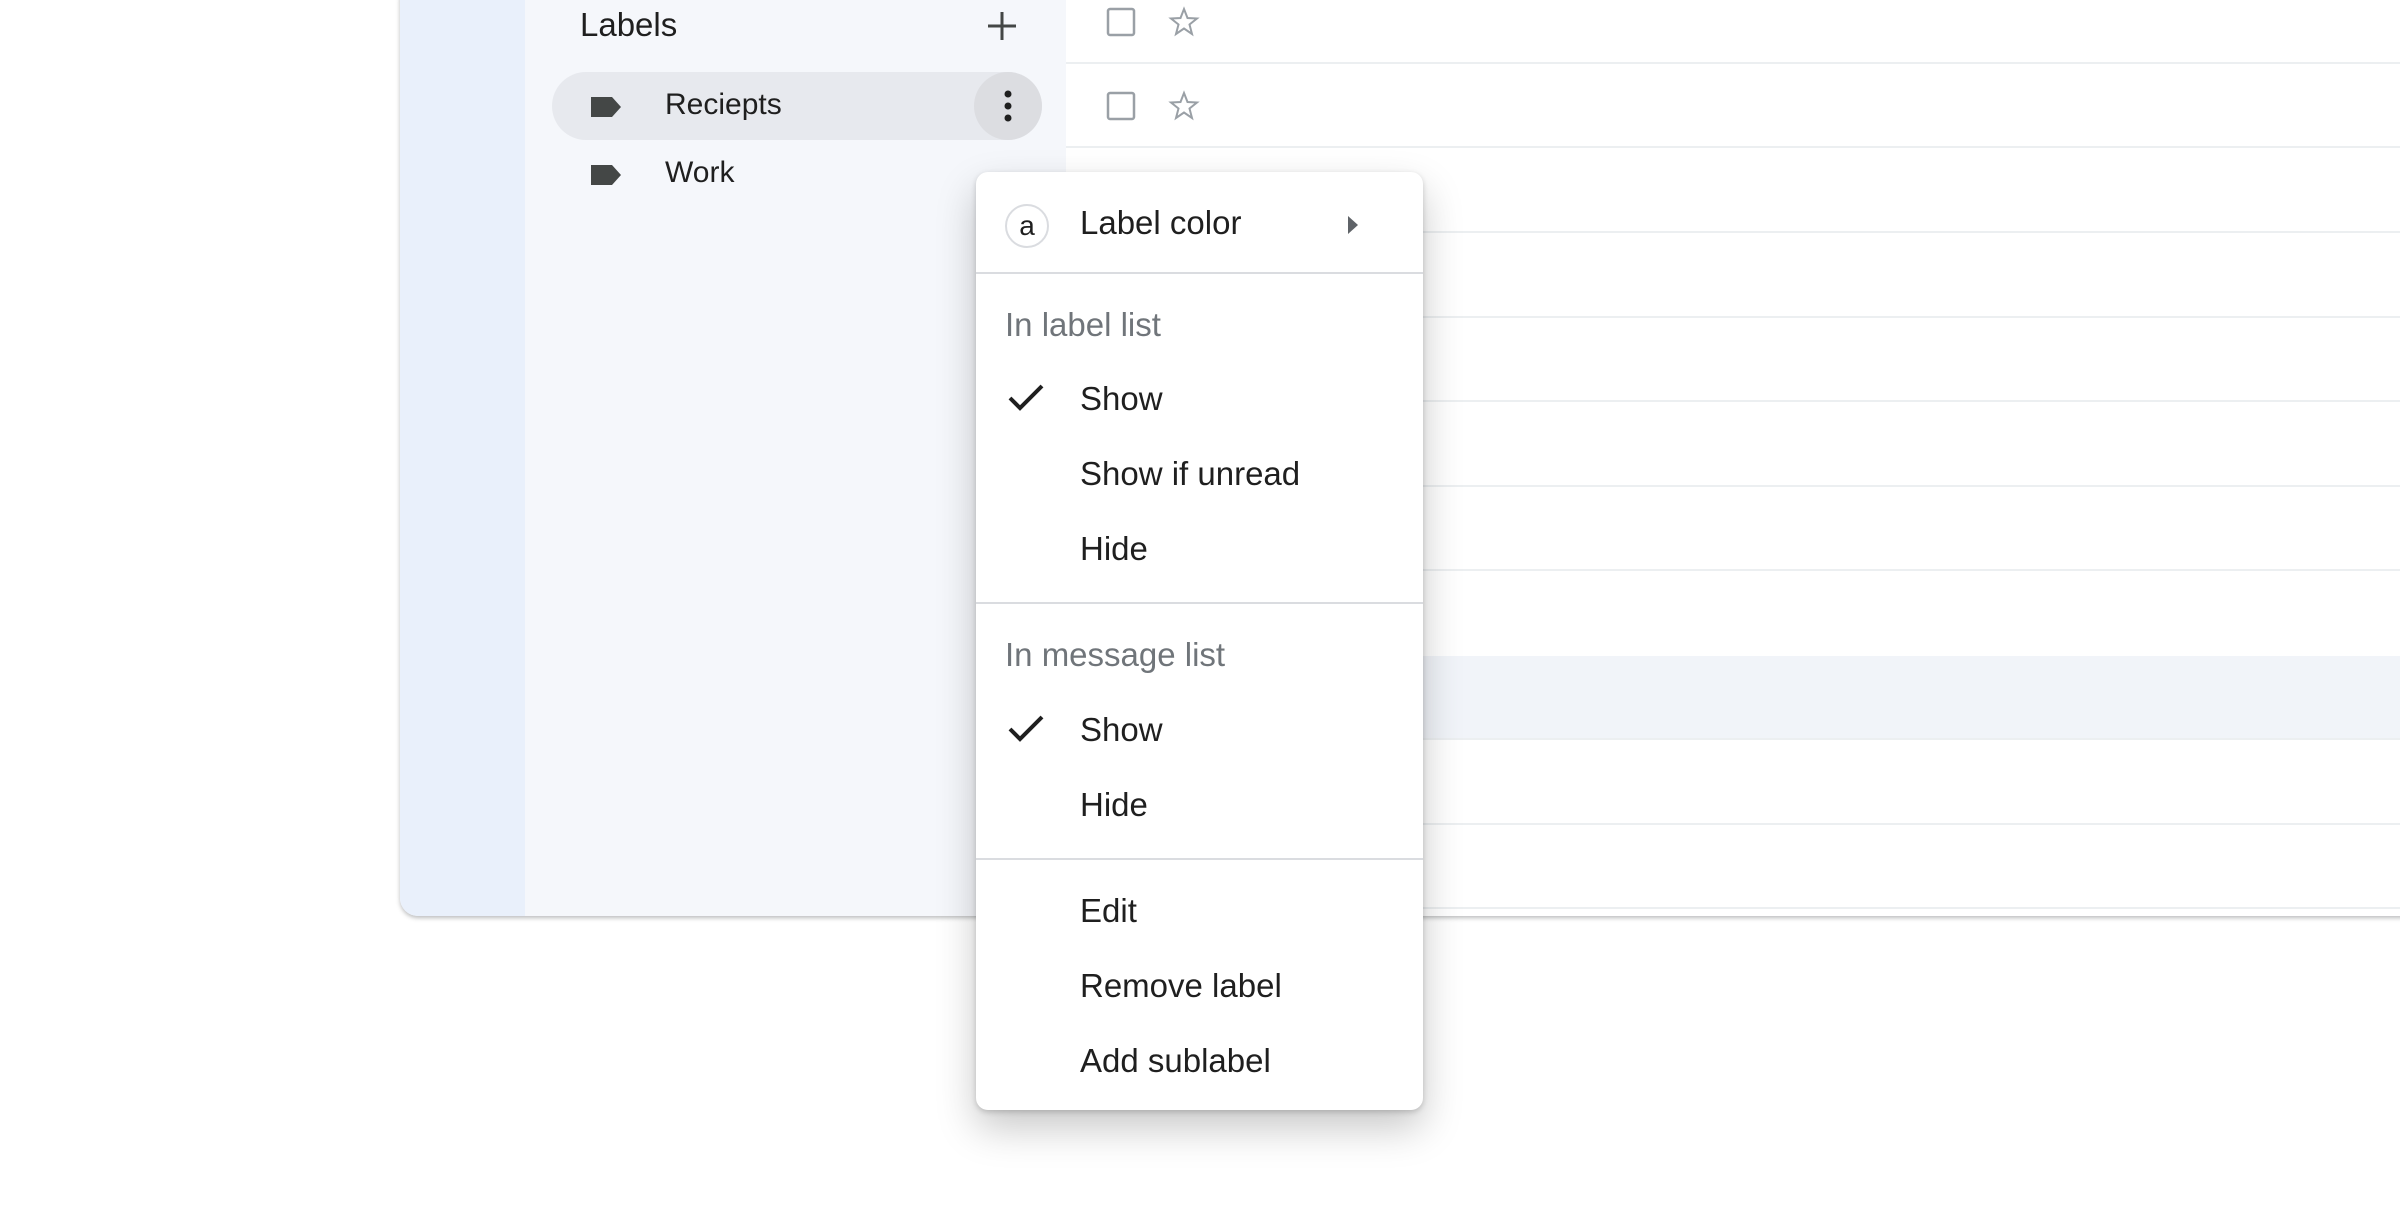 Image resolution: width=2400 pixels, height=1226 pixels. I want to click on nav-rail, so click(462, 458).